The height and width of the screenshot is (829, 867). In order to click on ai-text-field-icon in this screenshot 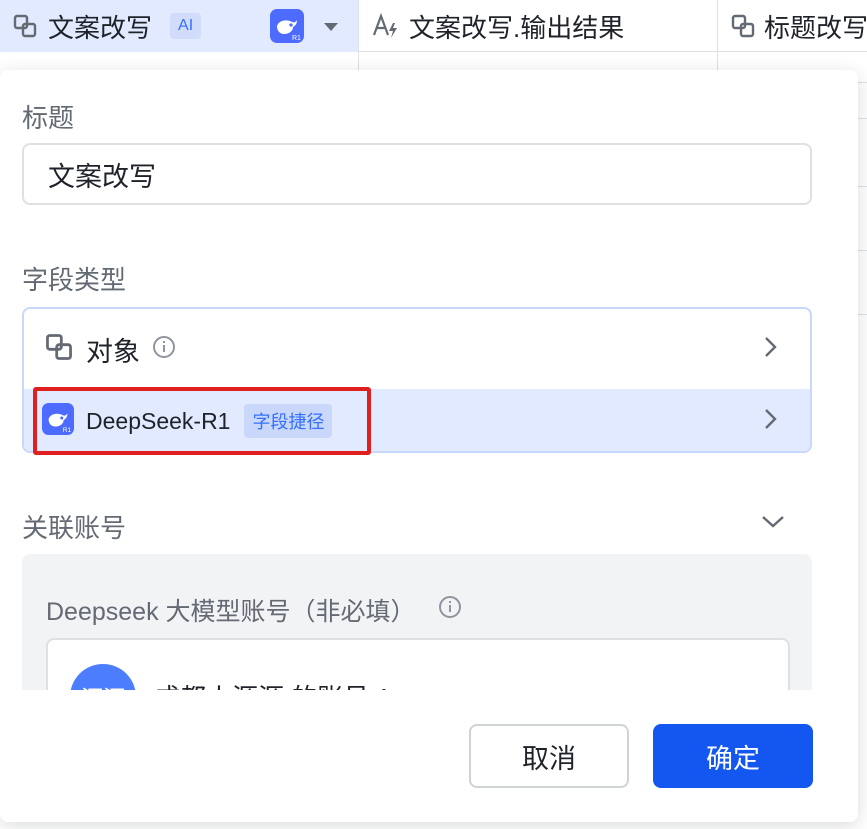, I will do `click(386, 26)`.